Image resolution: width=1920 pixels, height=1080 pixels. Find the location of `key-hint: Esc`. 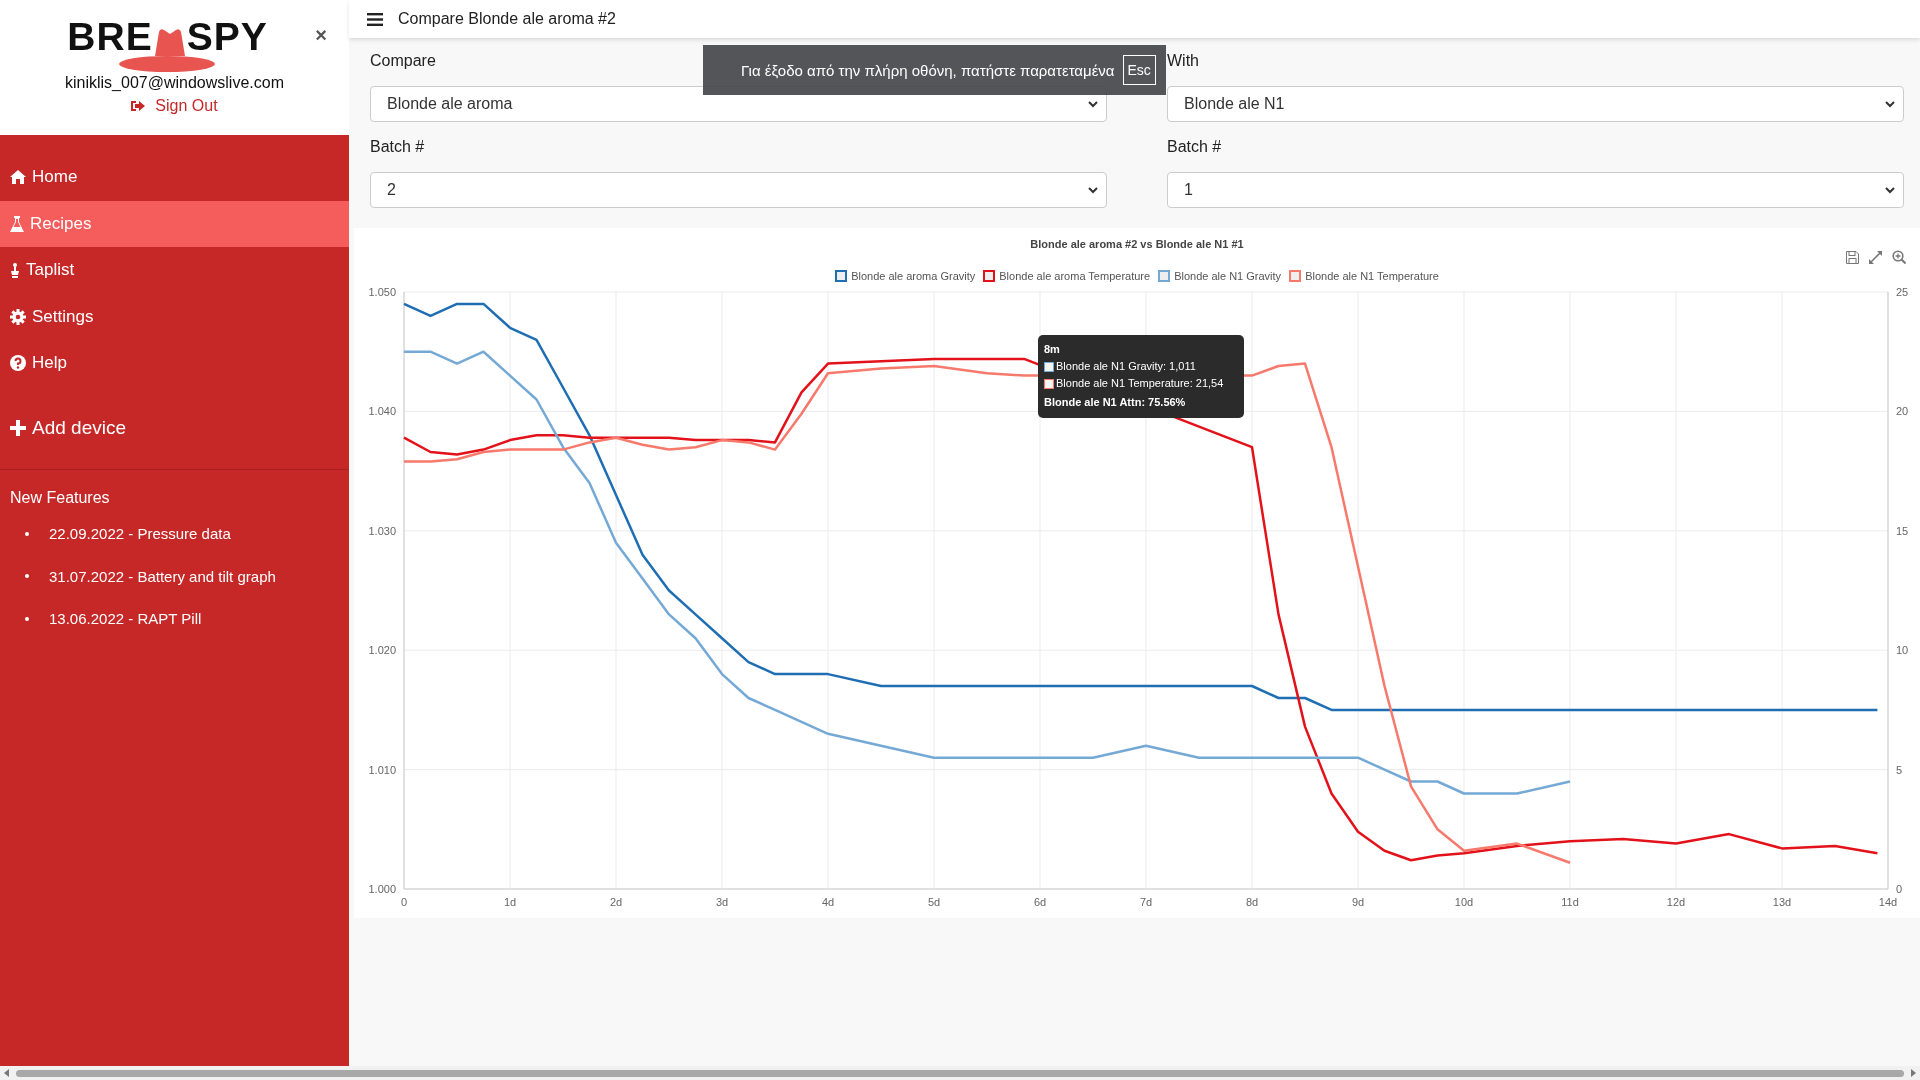

key-hint: Esc is located at coordinates (1139, 70).